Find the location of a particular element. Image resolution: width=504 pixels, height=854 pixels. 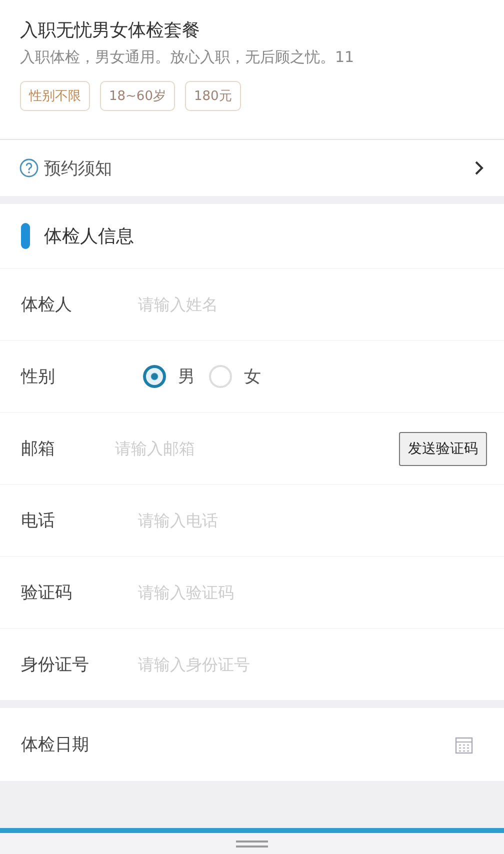

field-label: 电话 is located at coordinates (38, 521).